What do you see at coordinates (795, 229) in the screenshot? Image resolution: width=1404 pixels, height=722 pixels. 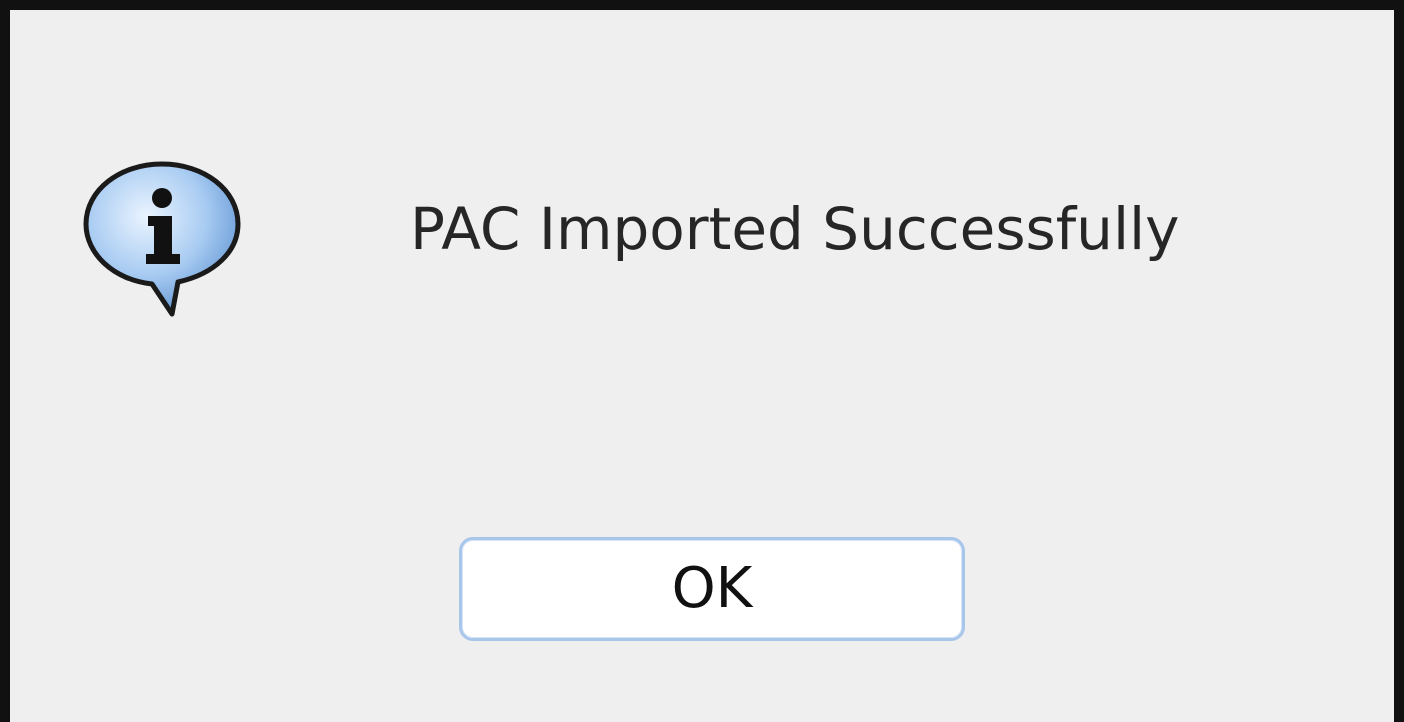 I see `dialog-message: PAC Imported Successfully` at bounding box center [795, 229].